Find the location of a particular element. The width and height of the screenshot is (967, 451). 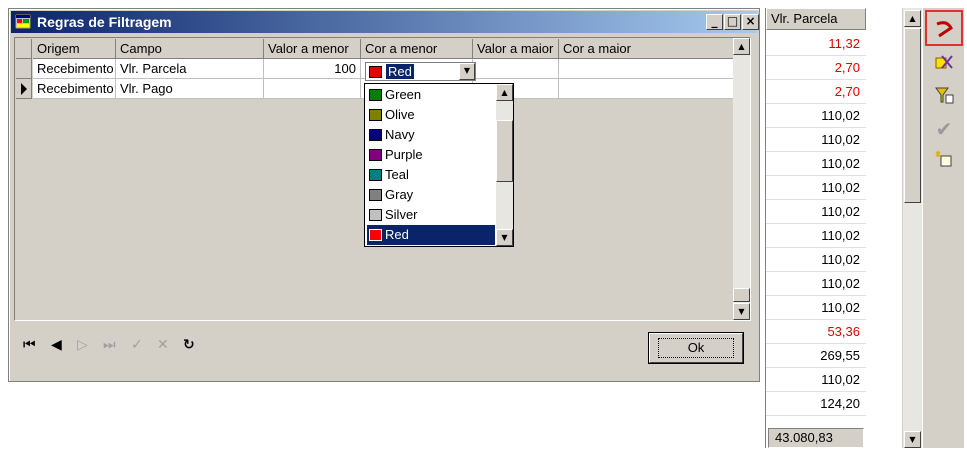

color-option-purple: Purple is located at coordinates (431, 155).